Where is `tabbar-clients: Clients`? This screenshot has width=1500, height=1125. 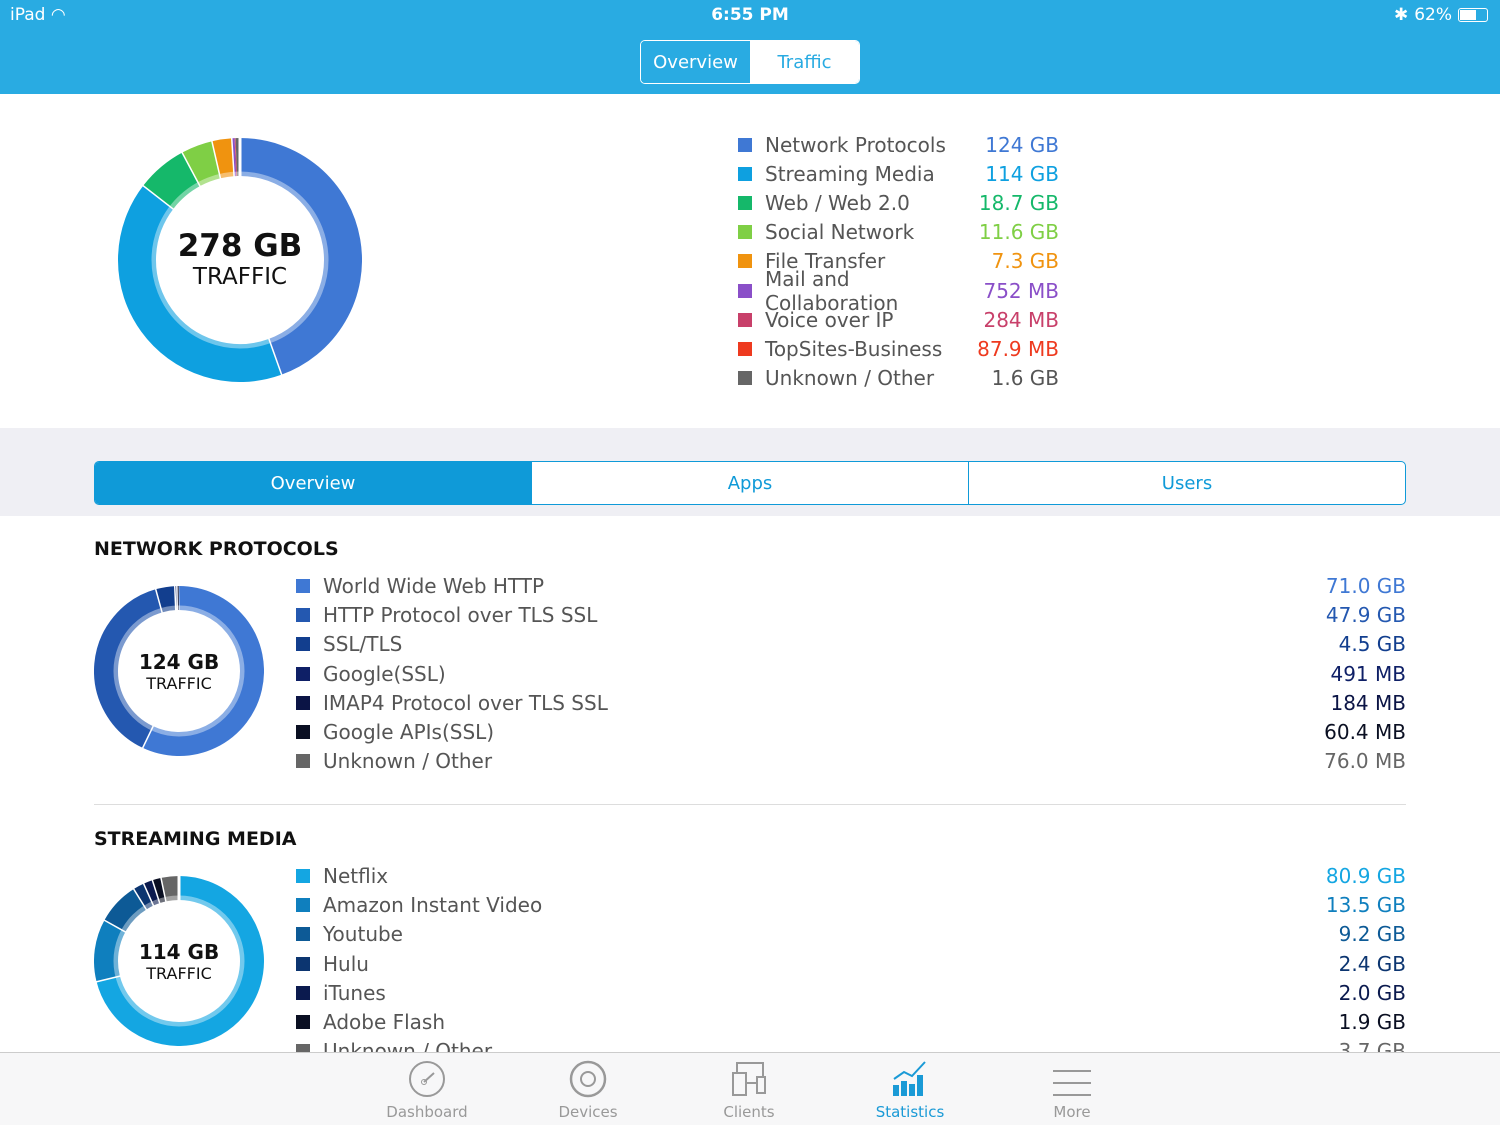 tabbar-clients: Clients is located at coordinates (749, 1090).